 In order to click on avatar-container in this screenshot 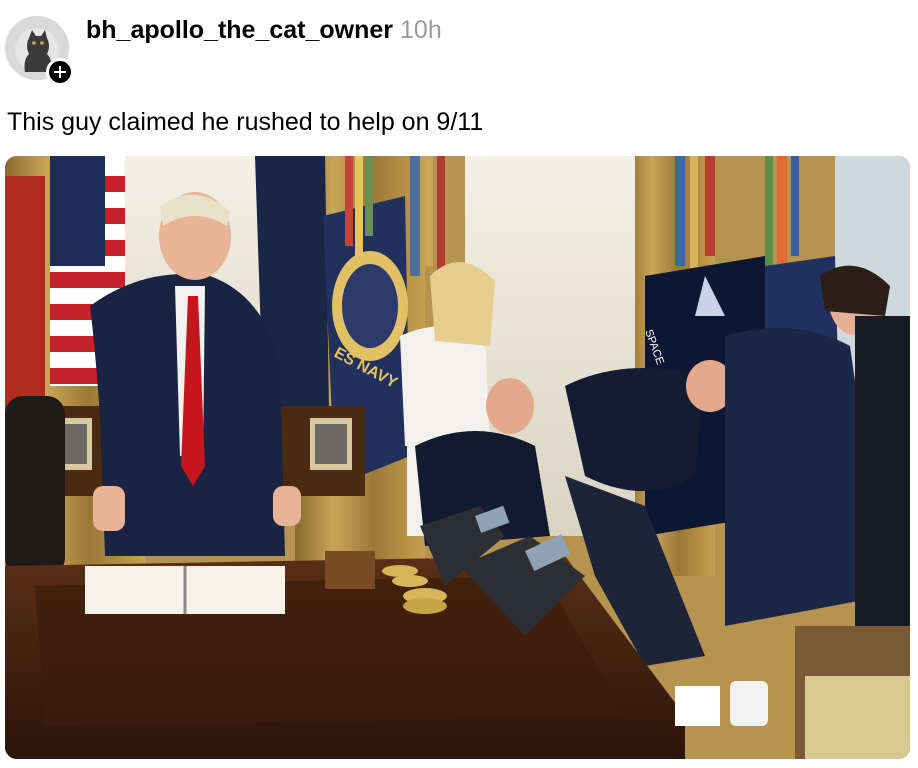, I will do `click(39, 51)`.